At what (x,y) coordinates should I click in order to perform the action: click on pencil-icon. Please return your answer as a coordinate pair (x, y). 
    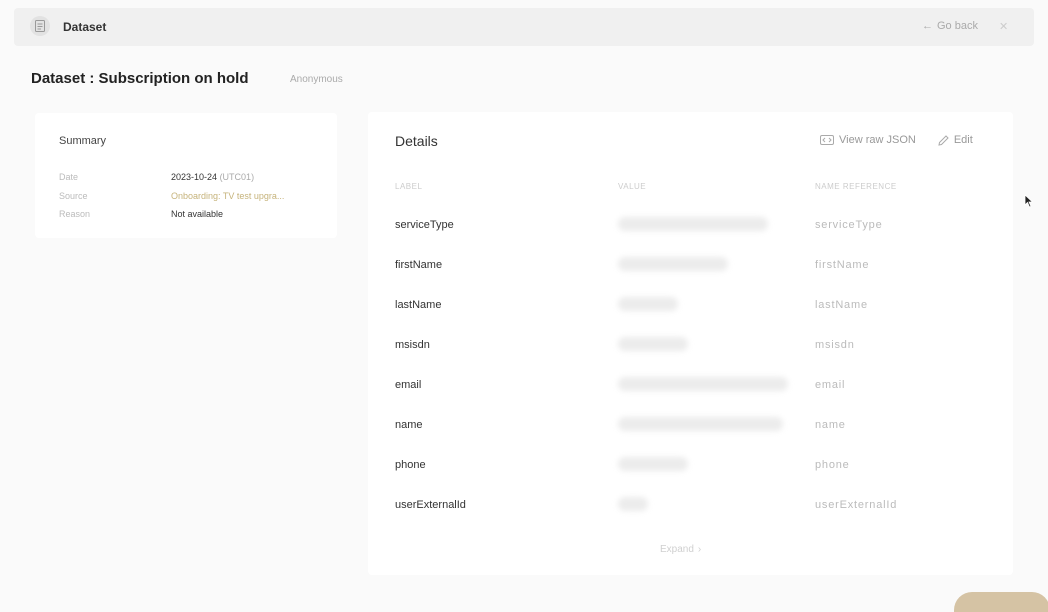
    Looking at the image, I should click on (943, 140).